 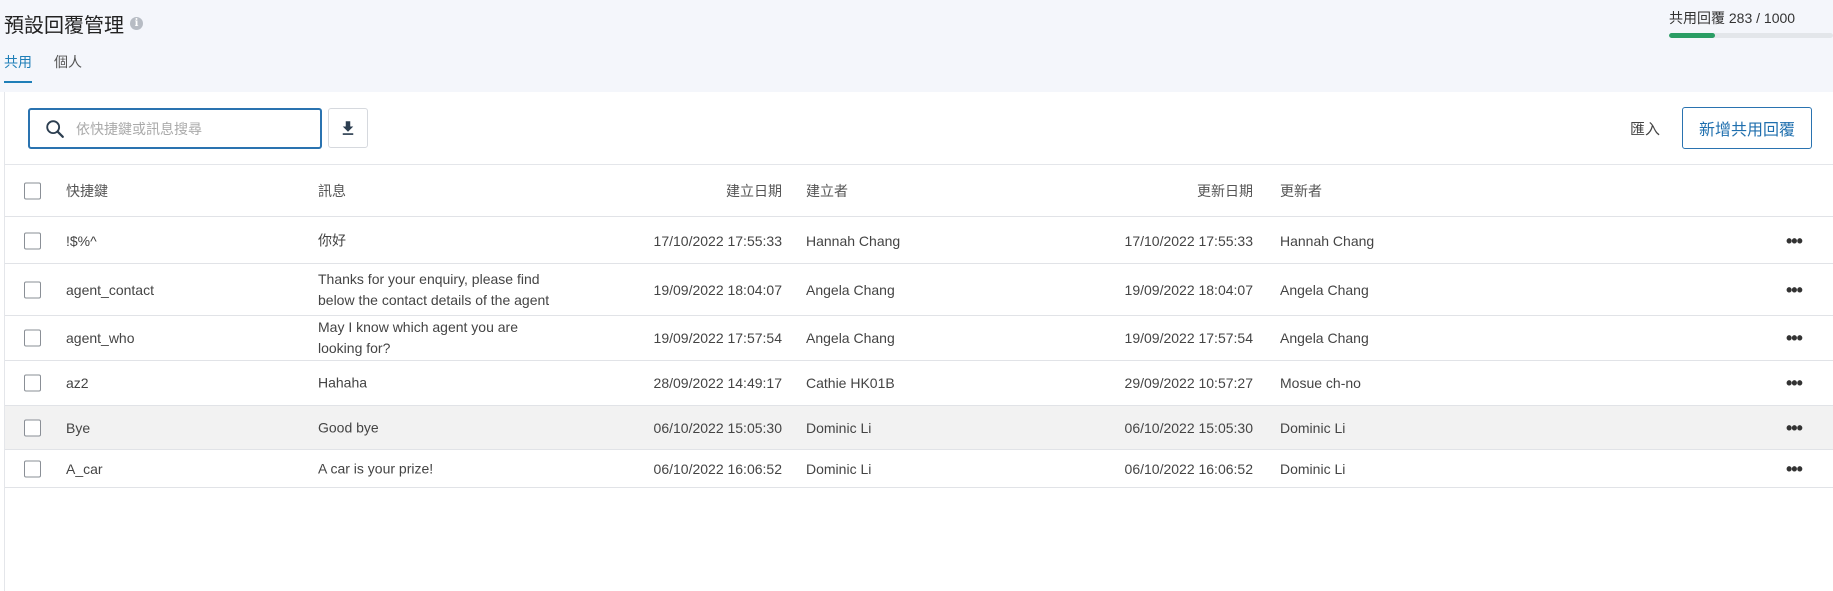 I want to click on import-button: 匯入, so click(x=1645, y=128).